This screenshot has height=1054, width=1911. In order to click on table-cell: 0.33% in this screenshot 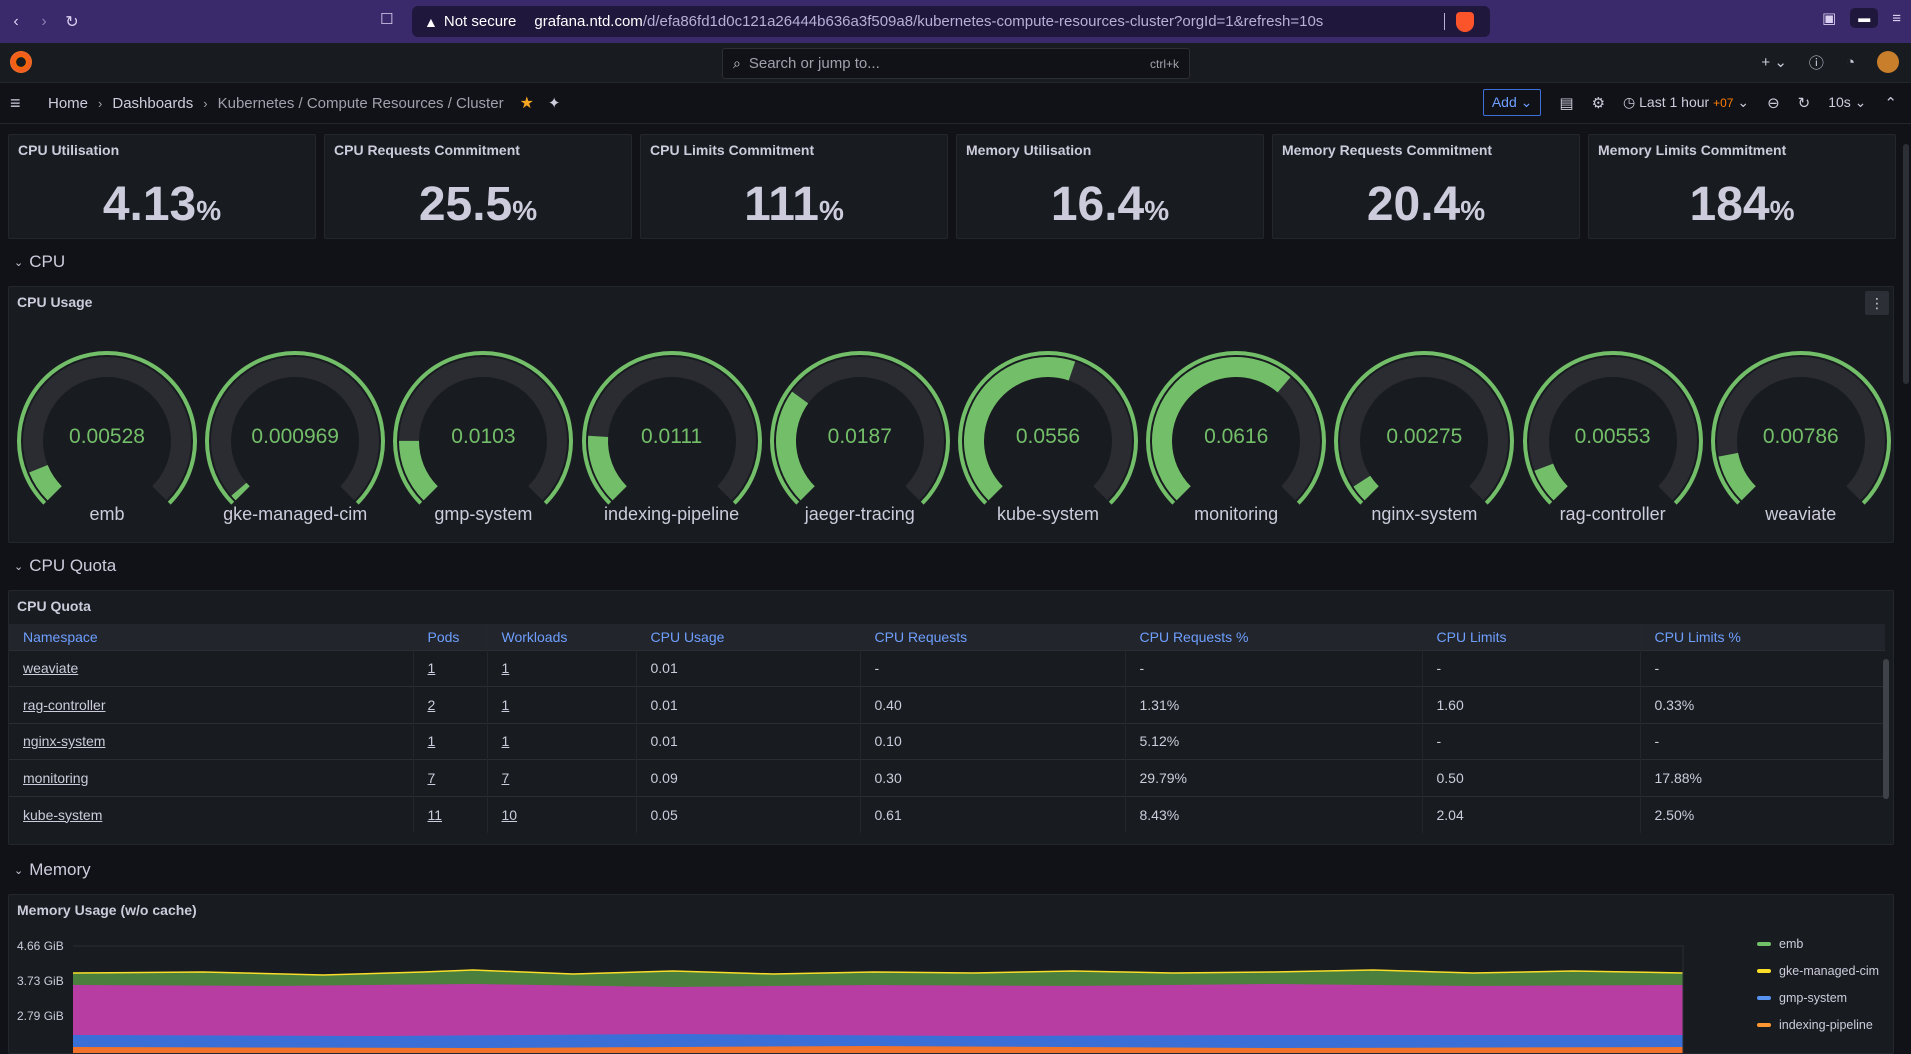, I will do `click(1762, 704)`.